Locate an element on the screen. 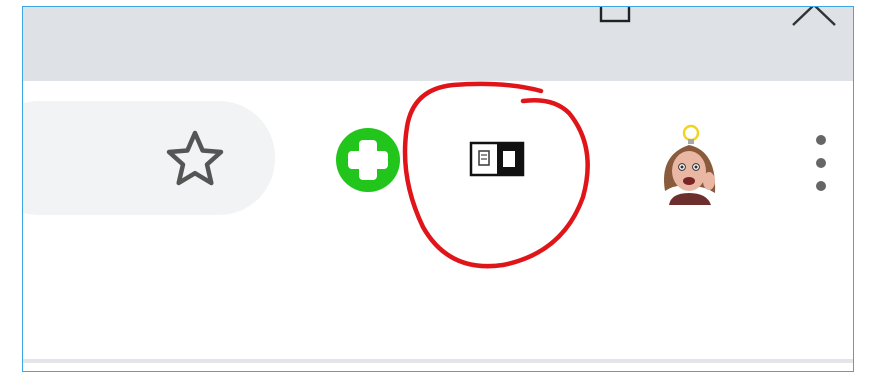 This screenshot has height=376, width=874. green-plus-extension-icon is located at coordinates (368, 160).